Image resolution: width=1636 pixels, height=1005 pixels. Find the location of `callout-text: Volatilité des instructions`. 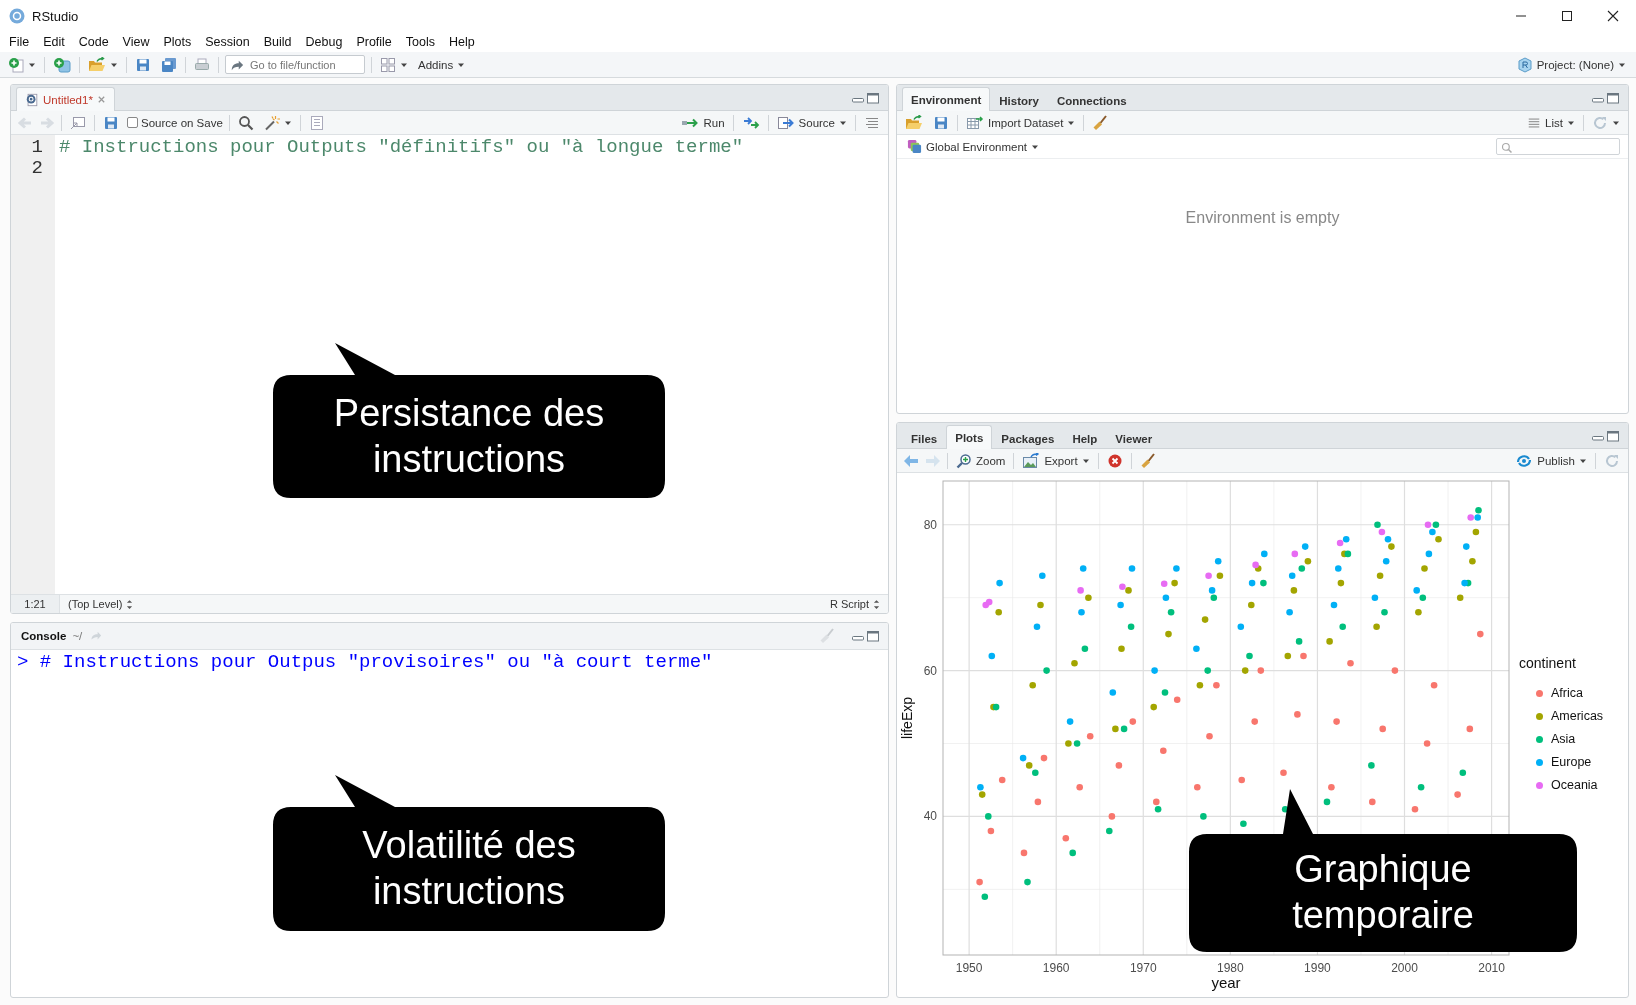

callout-text: Volatilité des instructions is located at coordinates (469, 868).